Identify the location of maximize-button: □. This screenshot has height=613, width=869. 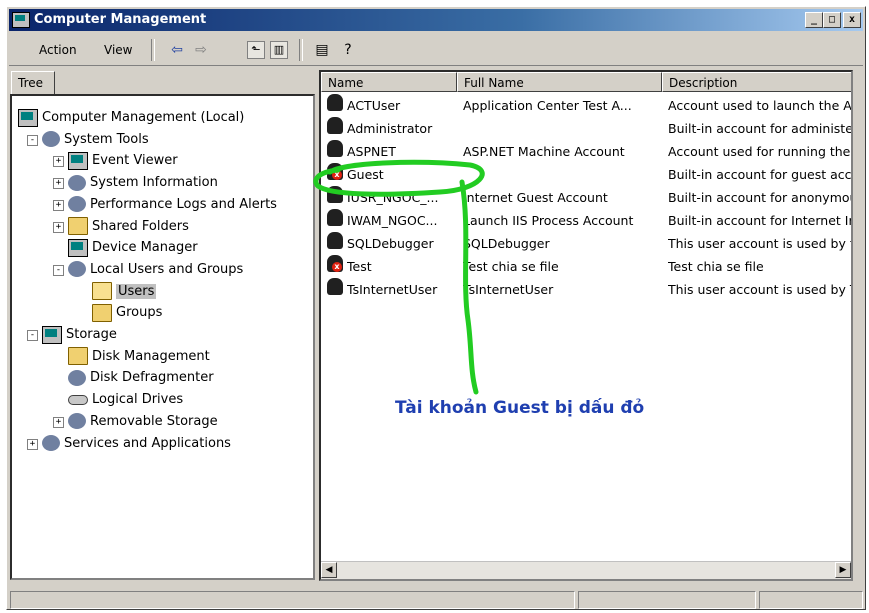
(832, 20).